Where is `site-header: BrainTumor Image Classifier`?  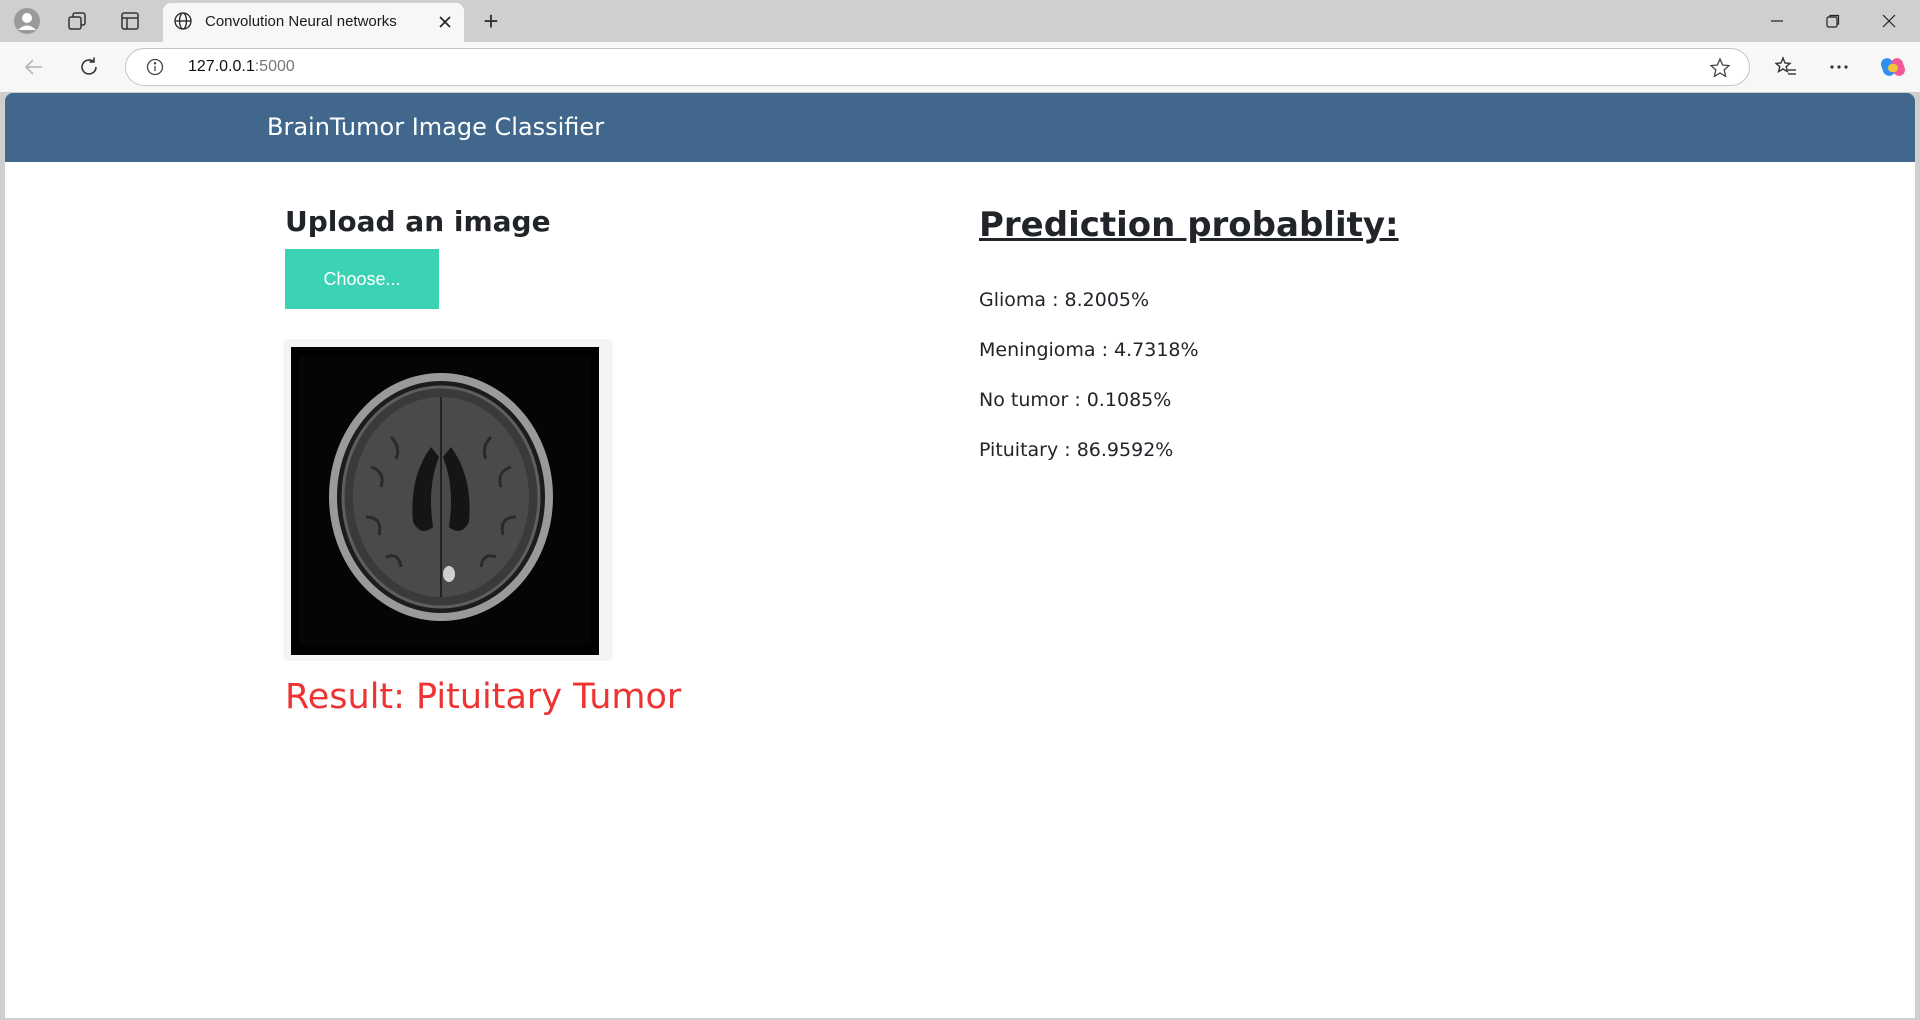
site-header: BrainTumor Image Classifier is located at coordinates (960, 127).